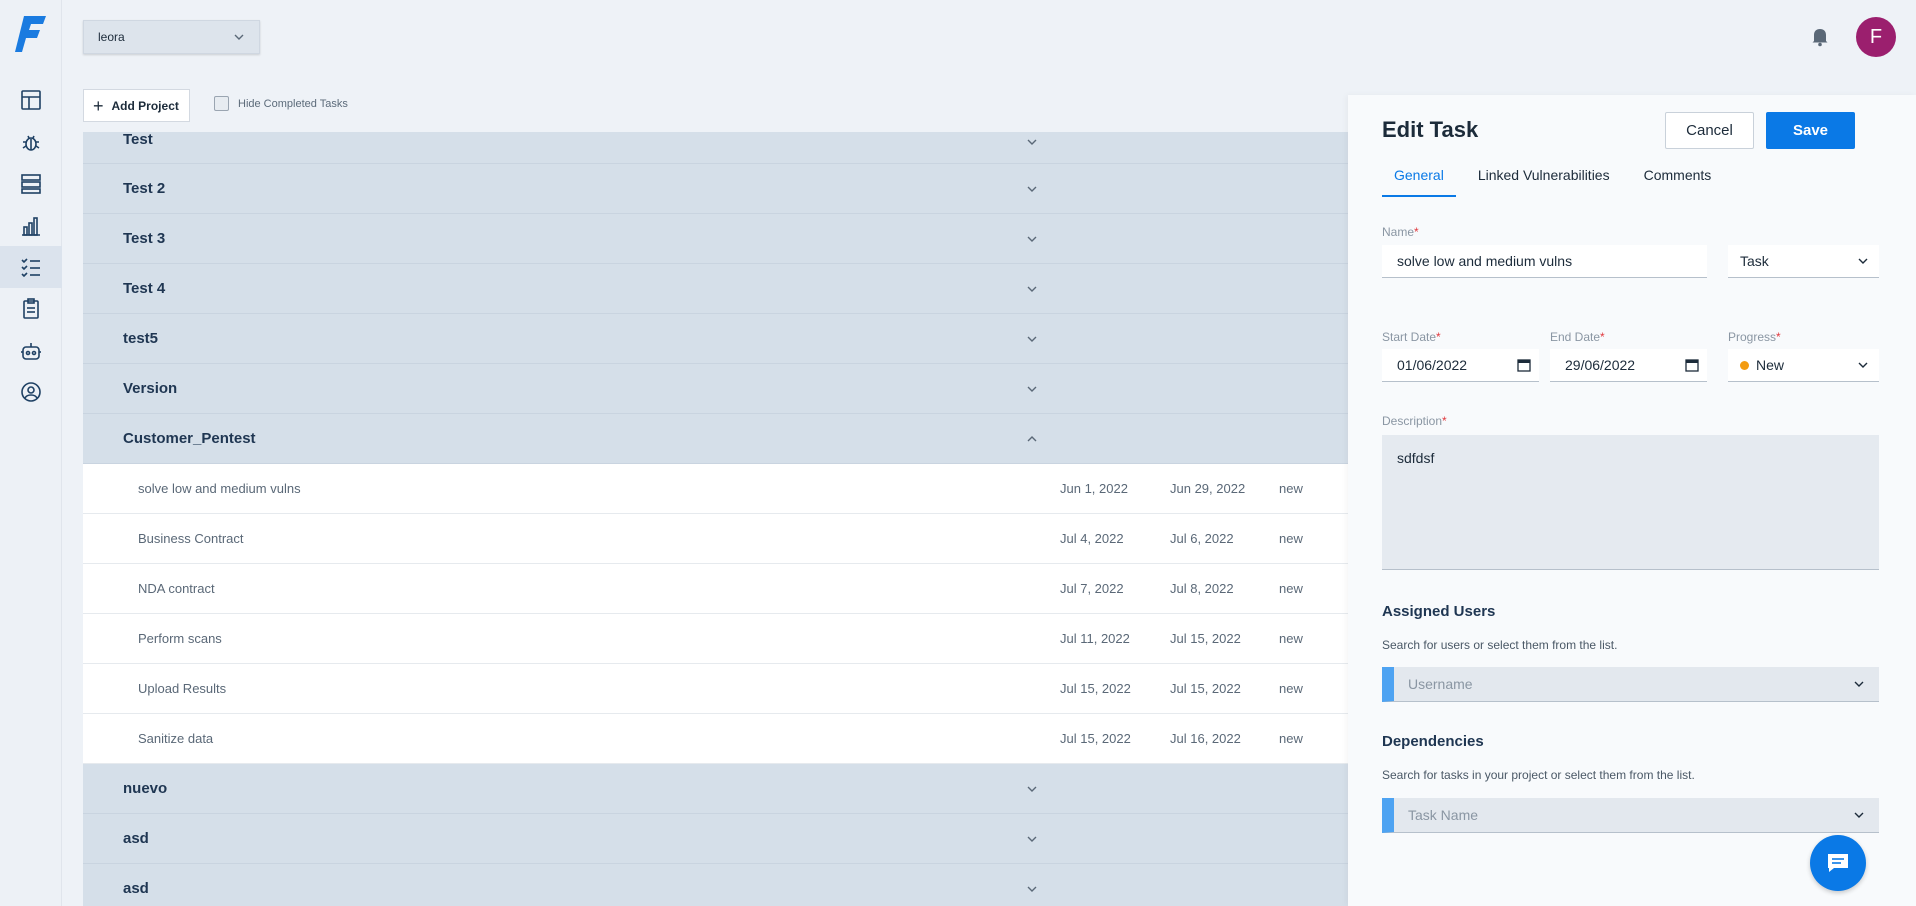 The width and height of the screenshot is (1916, 906). What do you see at coordinates (715, 389) in the screenshot?
I see `project-row: Version` at bounding box center [715, 389].